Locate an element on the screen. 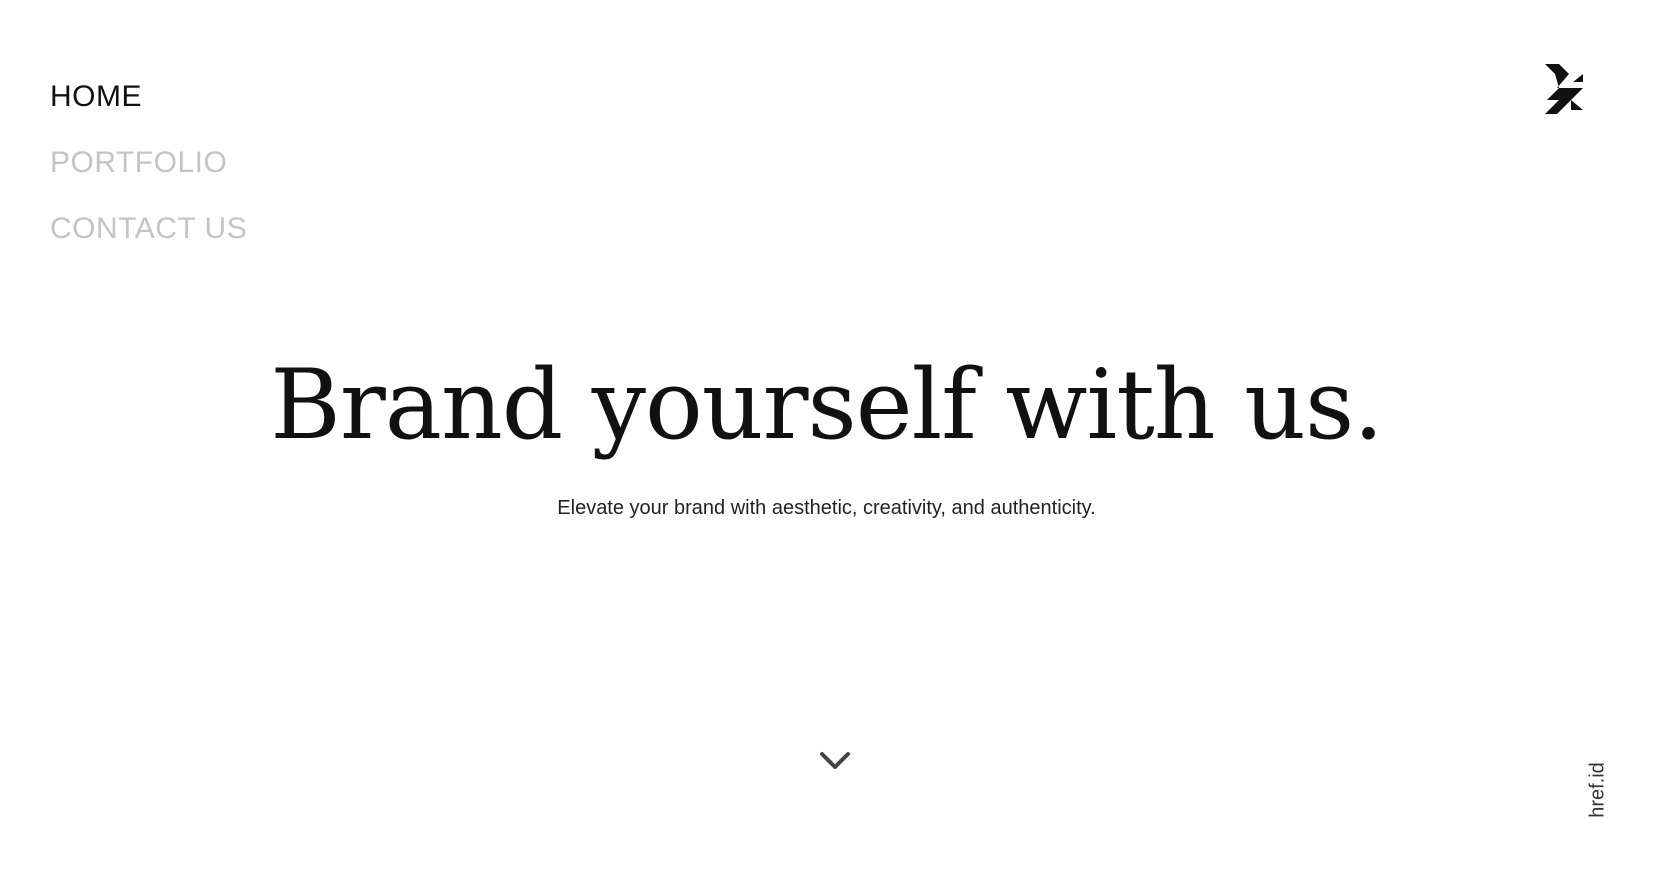  nav-item-portfolio: PORTFOLIO is located at coordinates (148, 163).